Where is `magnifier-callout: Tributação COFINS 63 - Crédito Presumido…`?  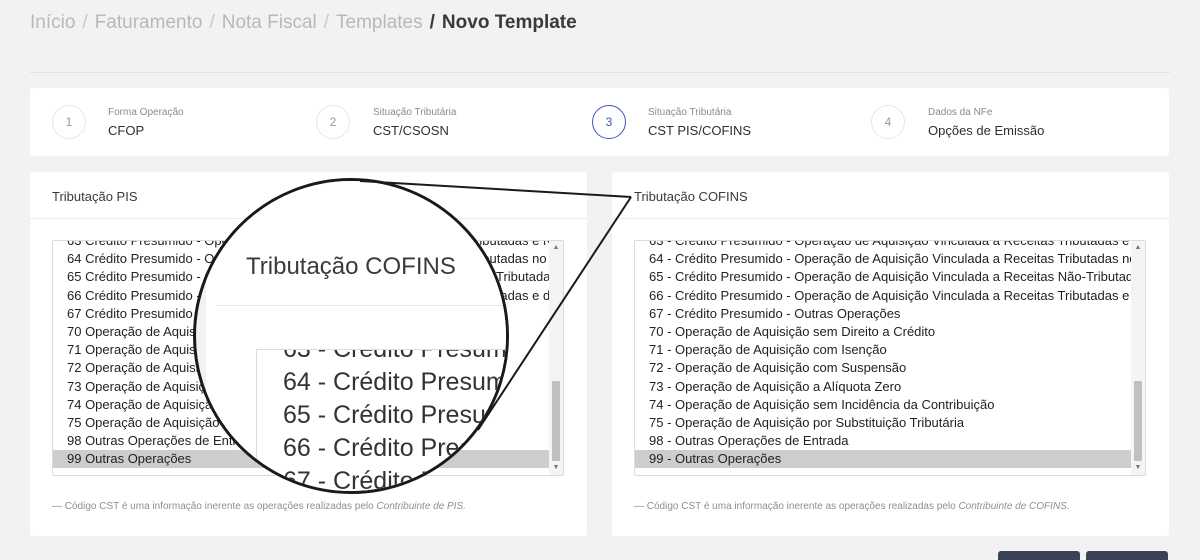 magnifier-callout: Tributação COFINS 63 - Crédito Presumido… is located at coordinates (351, 336).